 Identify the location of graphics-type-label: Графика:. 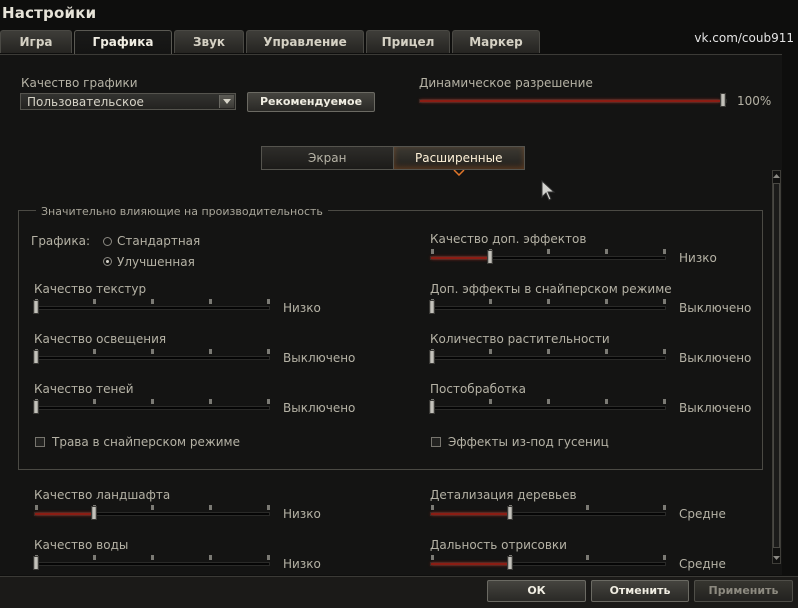
(60, 241).